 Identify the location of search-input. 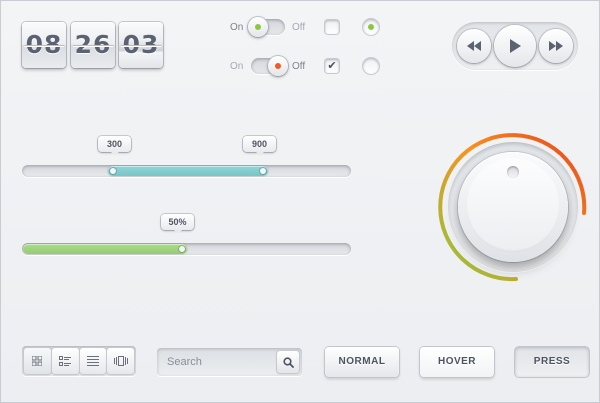
(217, 362).